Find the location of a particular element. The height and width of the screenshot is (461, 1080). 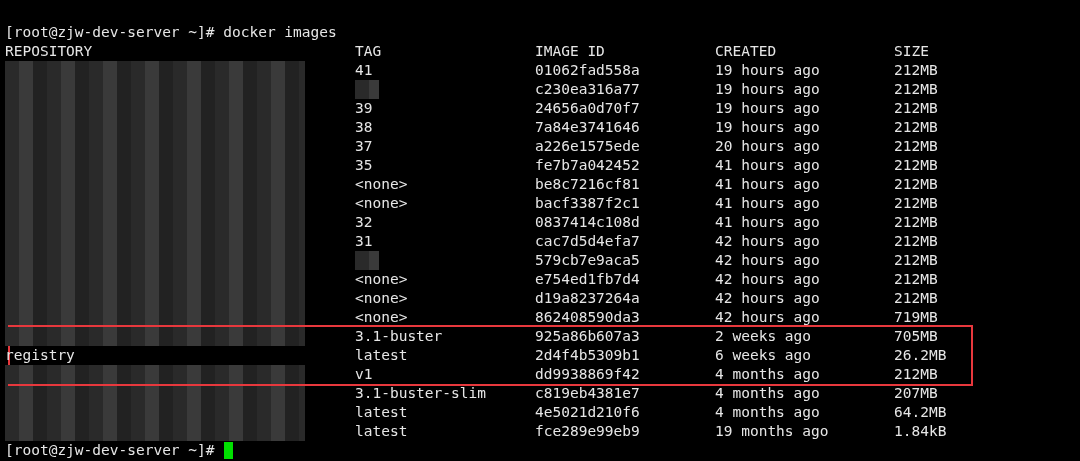

table-cell: 719MB is located at coordinates (916, 317).